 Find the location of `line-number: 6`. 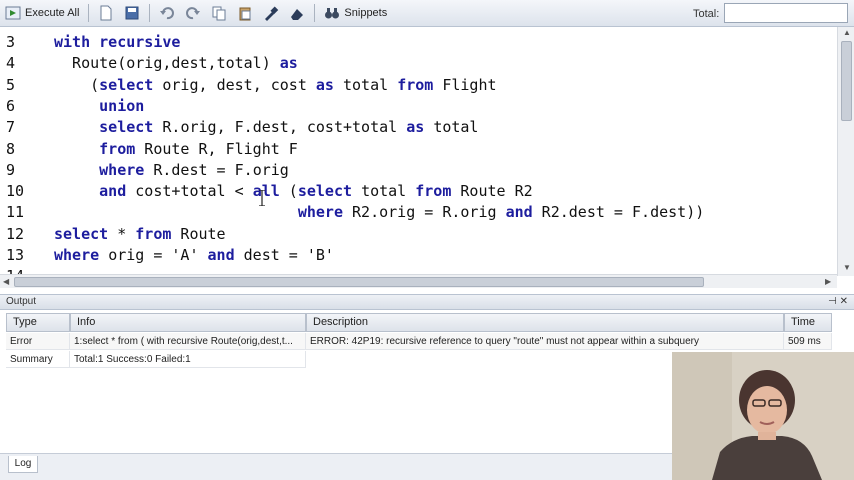

line-number: 6 is located at coordinates (11, 105).